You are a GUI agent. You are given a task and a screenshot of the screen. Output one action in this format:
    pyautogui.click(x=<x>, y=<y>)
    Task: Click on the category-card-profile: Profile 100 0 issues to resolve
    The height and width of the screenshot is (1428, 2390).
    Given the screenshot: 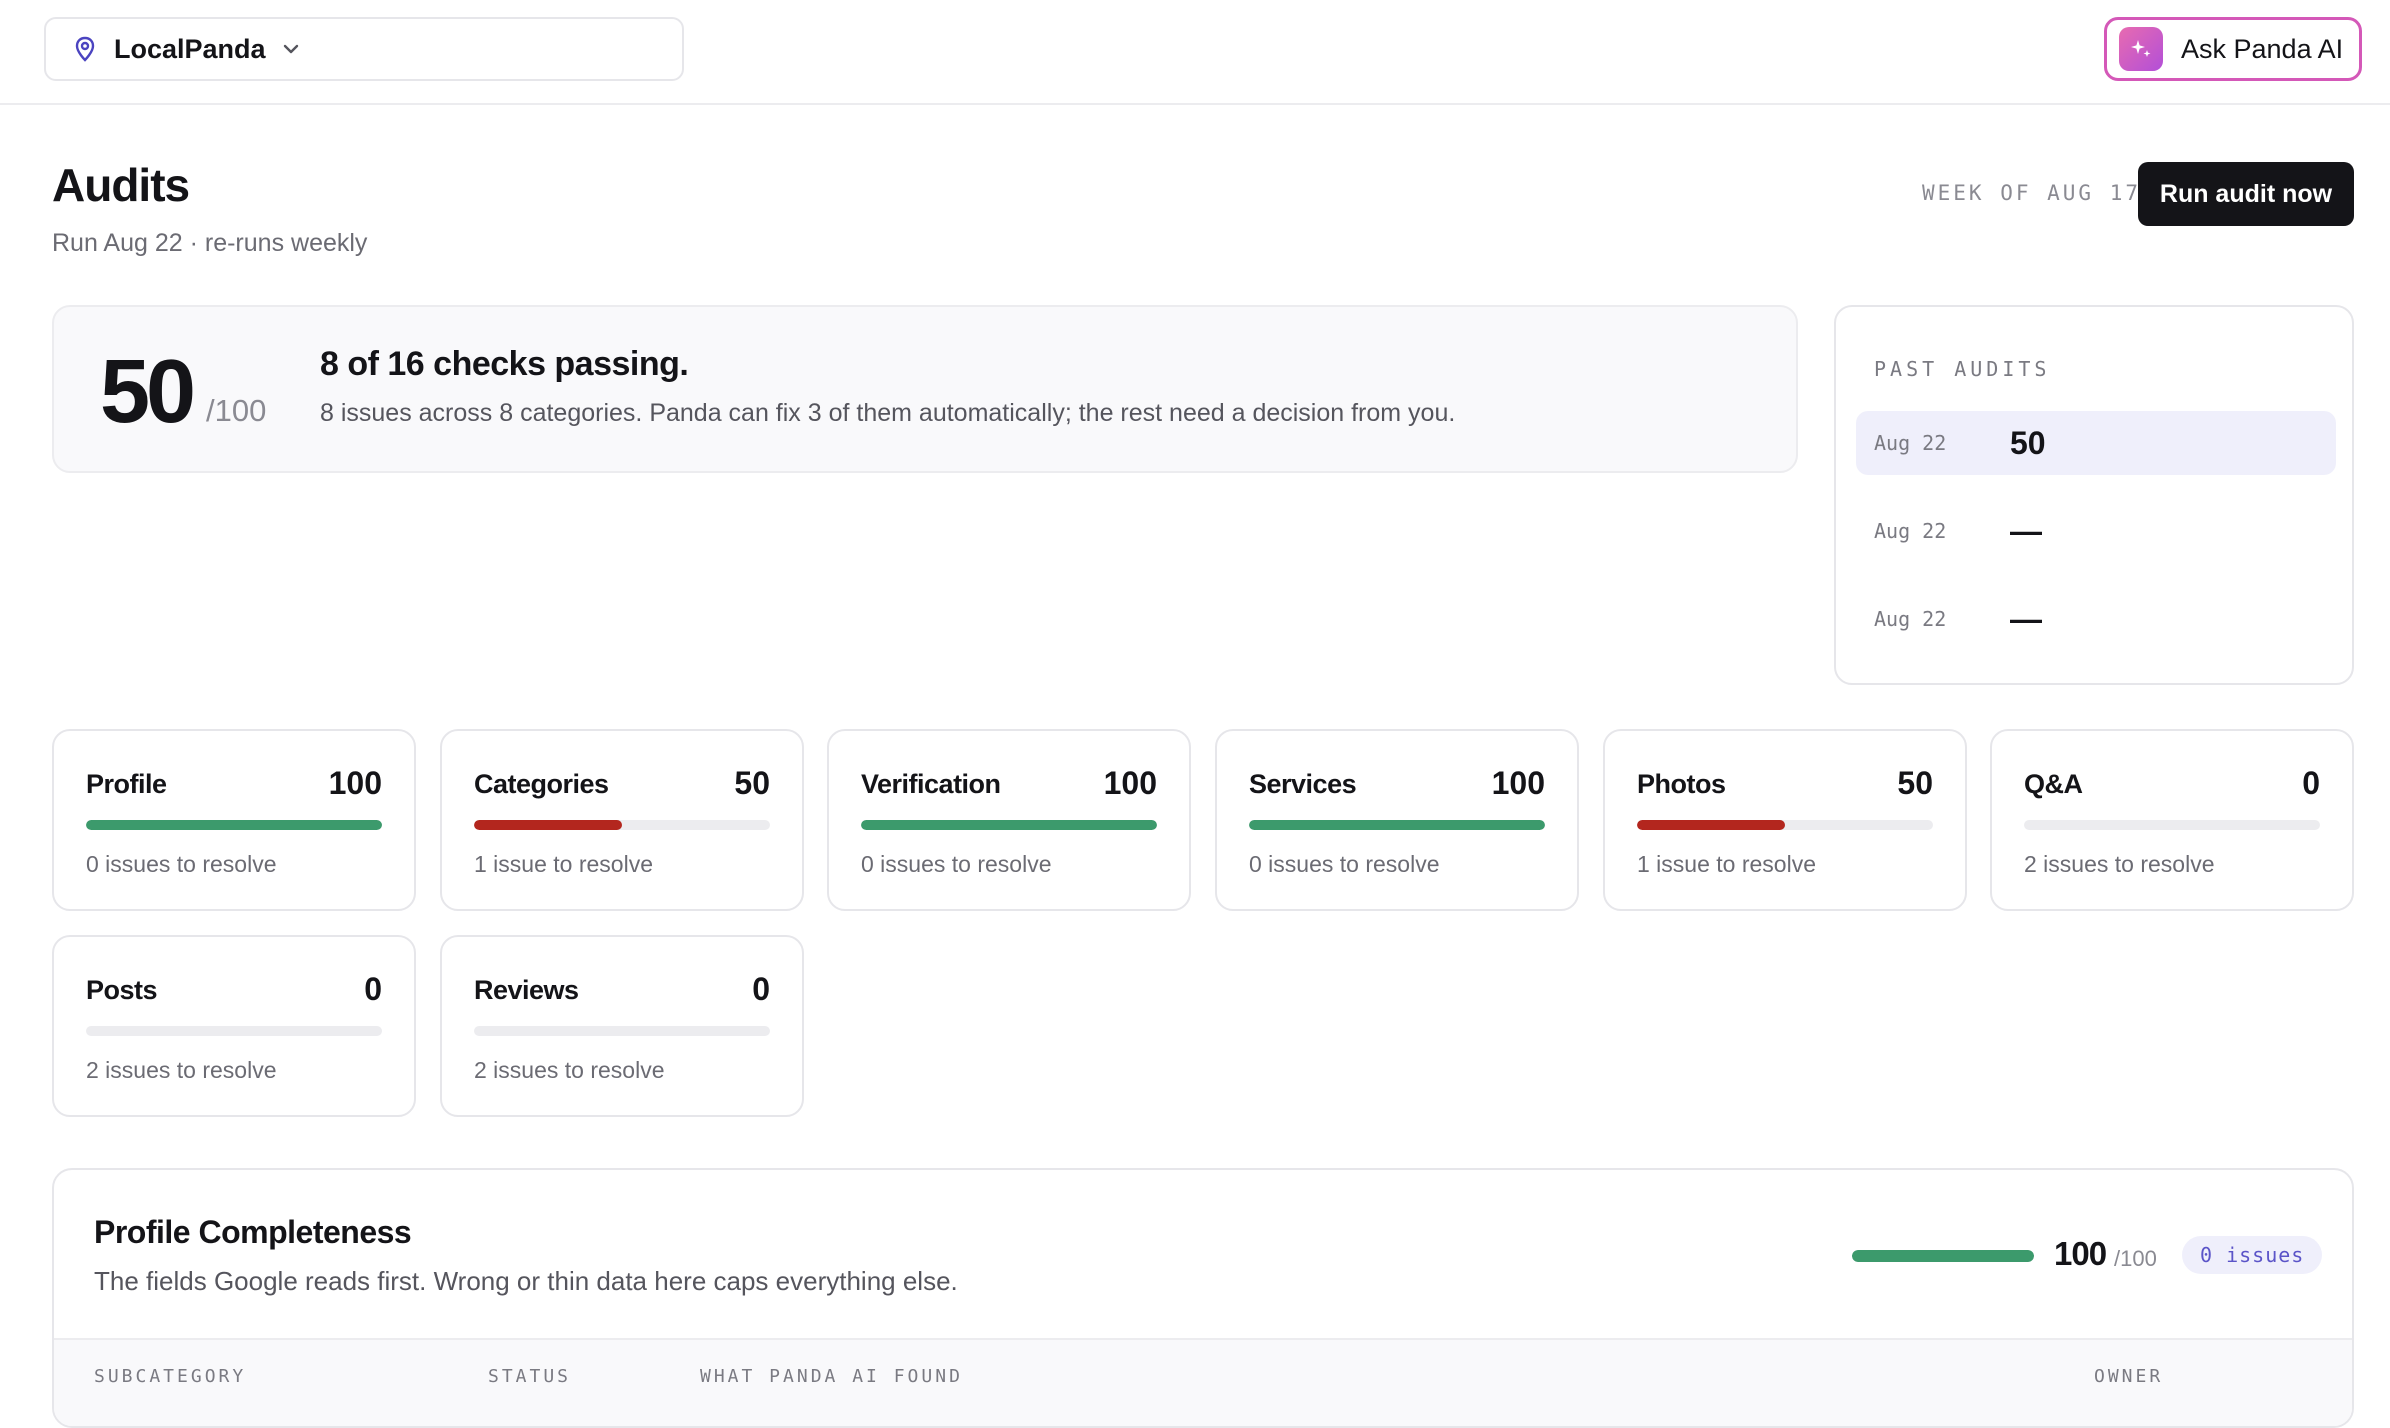 What is the action you would take?
    pyautogui.click(x=234, y=820)
    